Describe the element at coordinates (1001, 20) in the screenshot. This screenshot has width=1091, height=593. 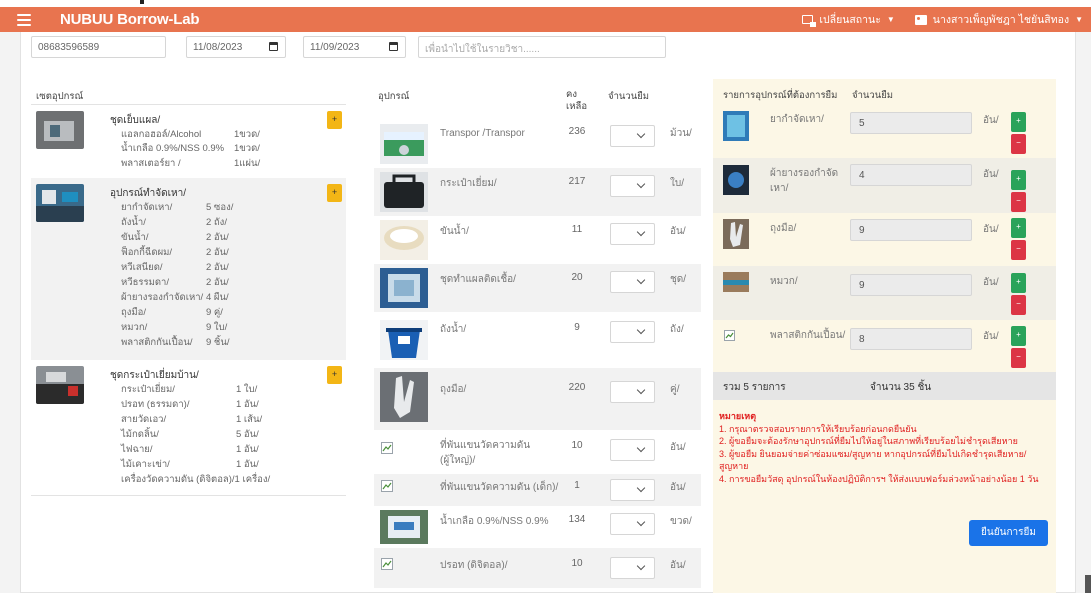
I see `user-name: นางสาวเพ็ญพัชฎา ไชยันสิทอง` at that location.